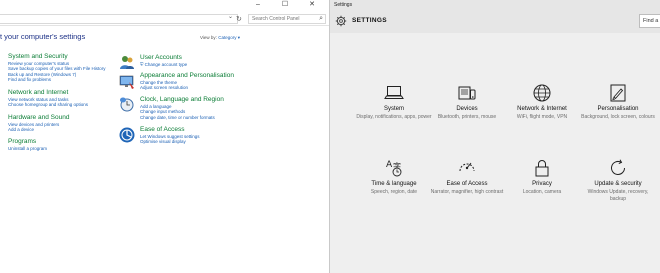 Image resolution: width=660 pixels, height=273 pixels. I want to click on maximize-button: ☐, so click(285, 5).